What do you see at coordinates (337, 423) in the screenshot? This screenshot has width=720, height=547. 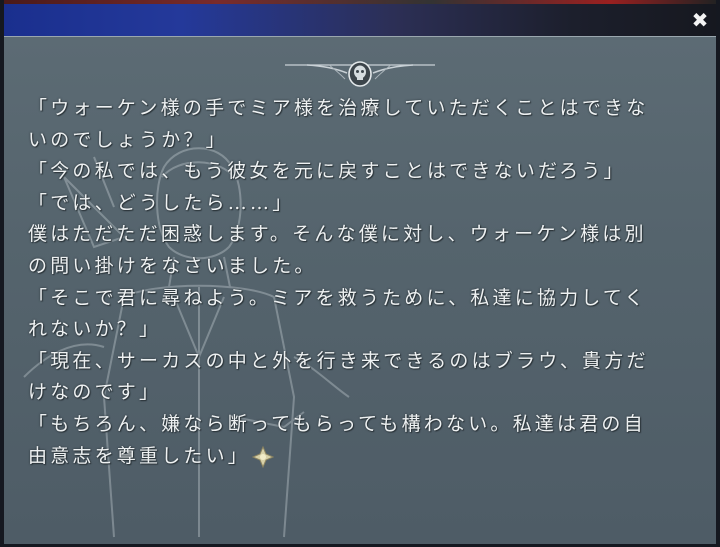 I see `backlog-line: 「もちろん、嫌なら断ってもらっても構わない。私達は君の自` at bounding box center [337, 423].